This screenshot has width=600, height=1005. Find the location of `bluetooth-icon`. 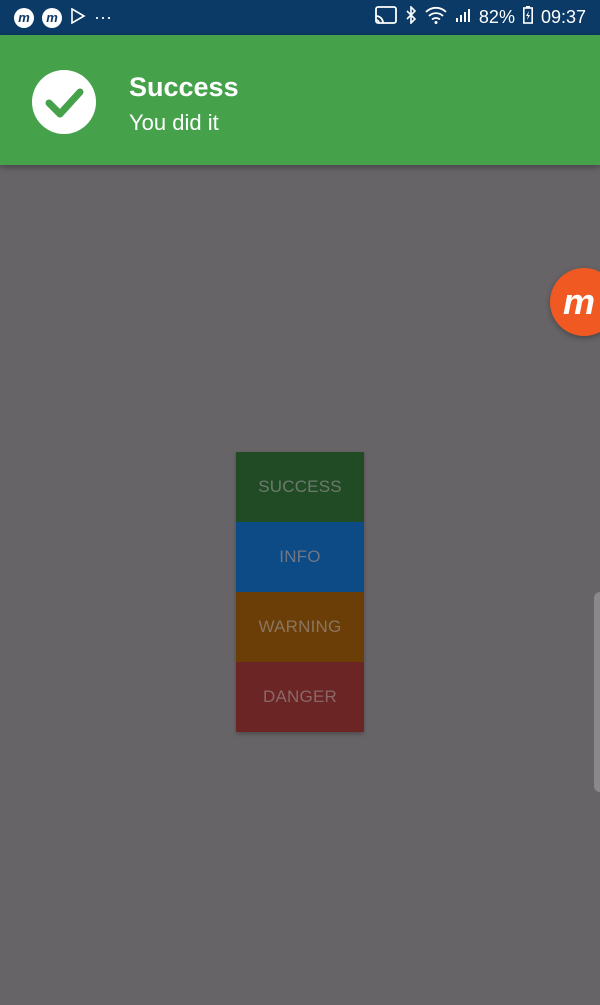

bluetooth-icon is located at coordinates (411, 17).